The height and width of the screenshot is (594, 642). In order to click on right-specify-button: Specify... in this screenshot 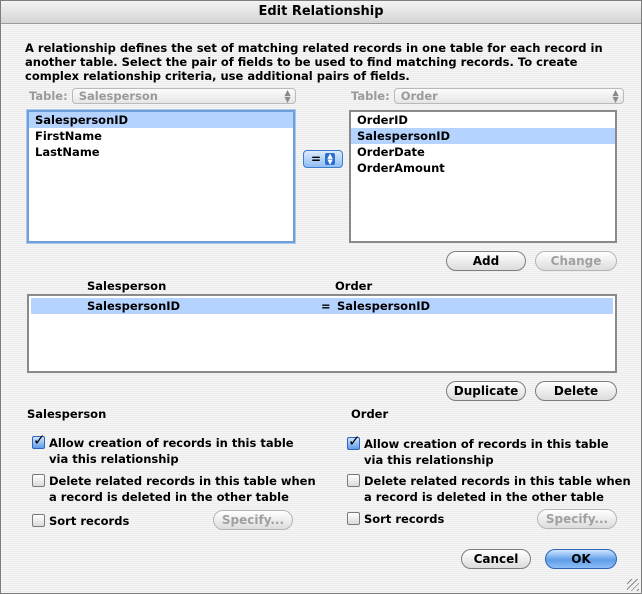, I will do `click(577, 519)`.